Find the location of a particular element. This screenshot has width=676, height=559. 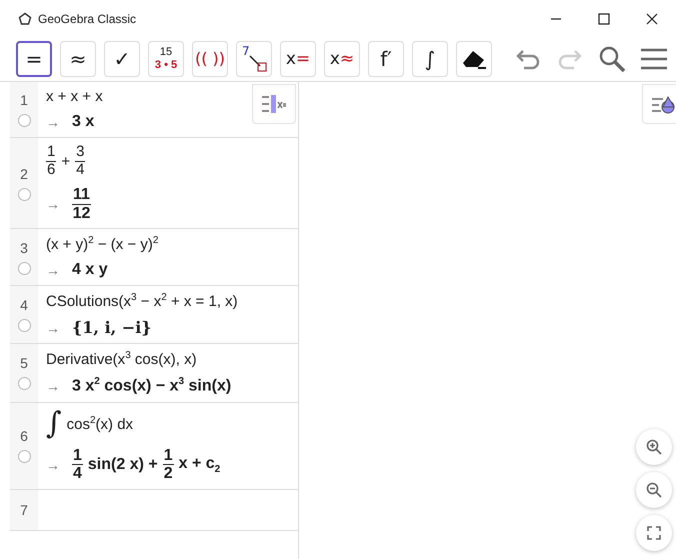

output-formula: 11 12 is located at coordinates (81, 204).